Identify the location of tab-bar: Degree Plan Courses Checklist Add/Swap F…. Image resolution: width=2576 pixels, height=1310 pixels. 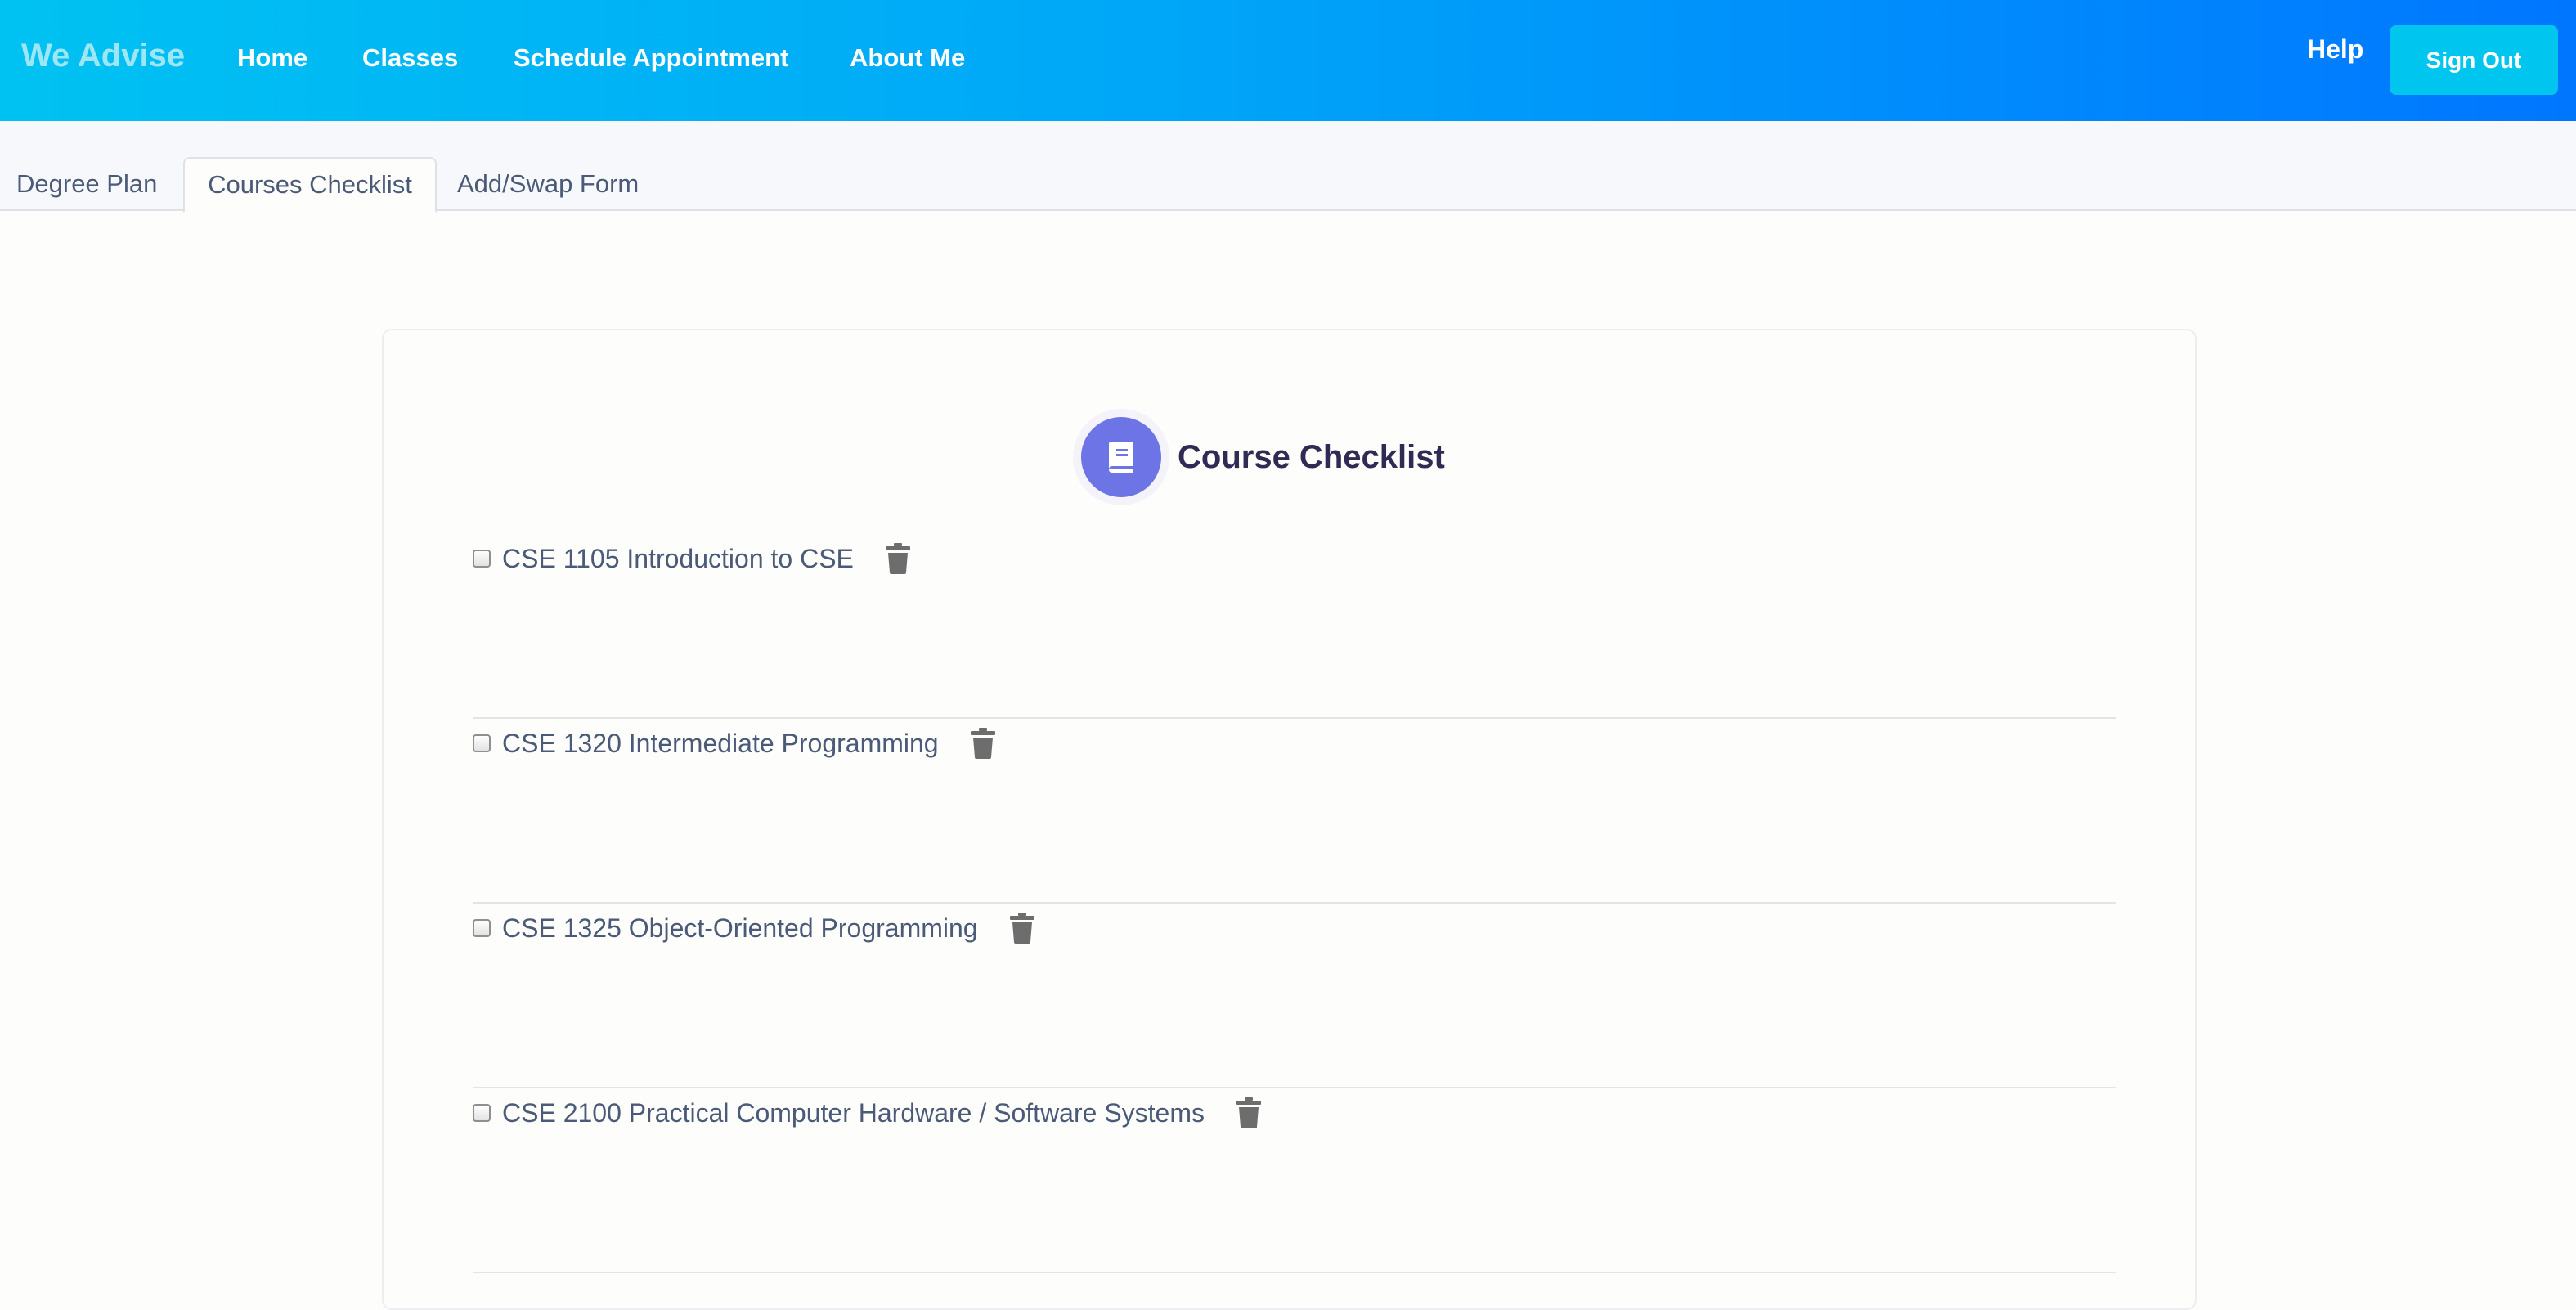
(1288, 167).